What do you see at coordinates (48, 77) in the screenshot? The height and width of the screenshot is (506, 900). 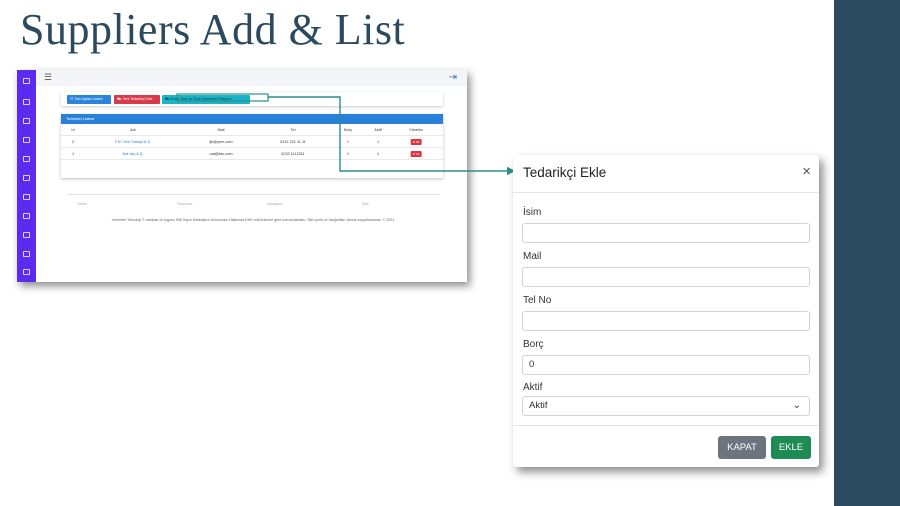 I see `hamburger-icon: ☰` at bounding box center [48, 77].